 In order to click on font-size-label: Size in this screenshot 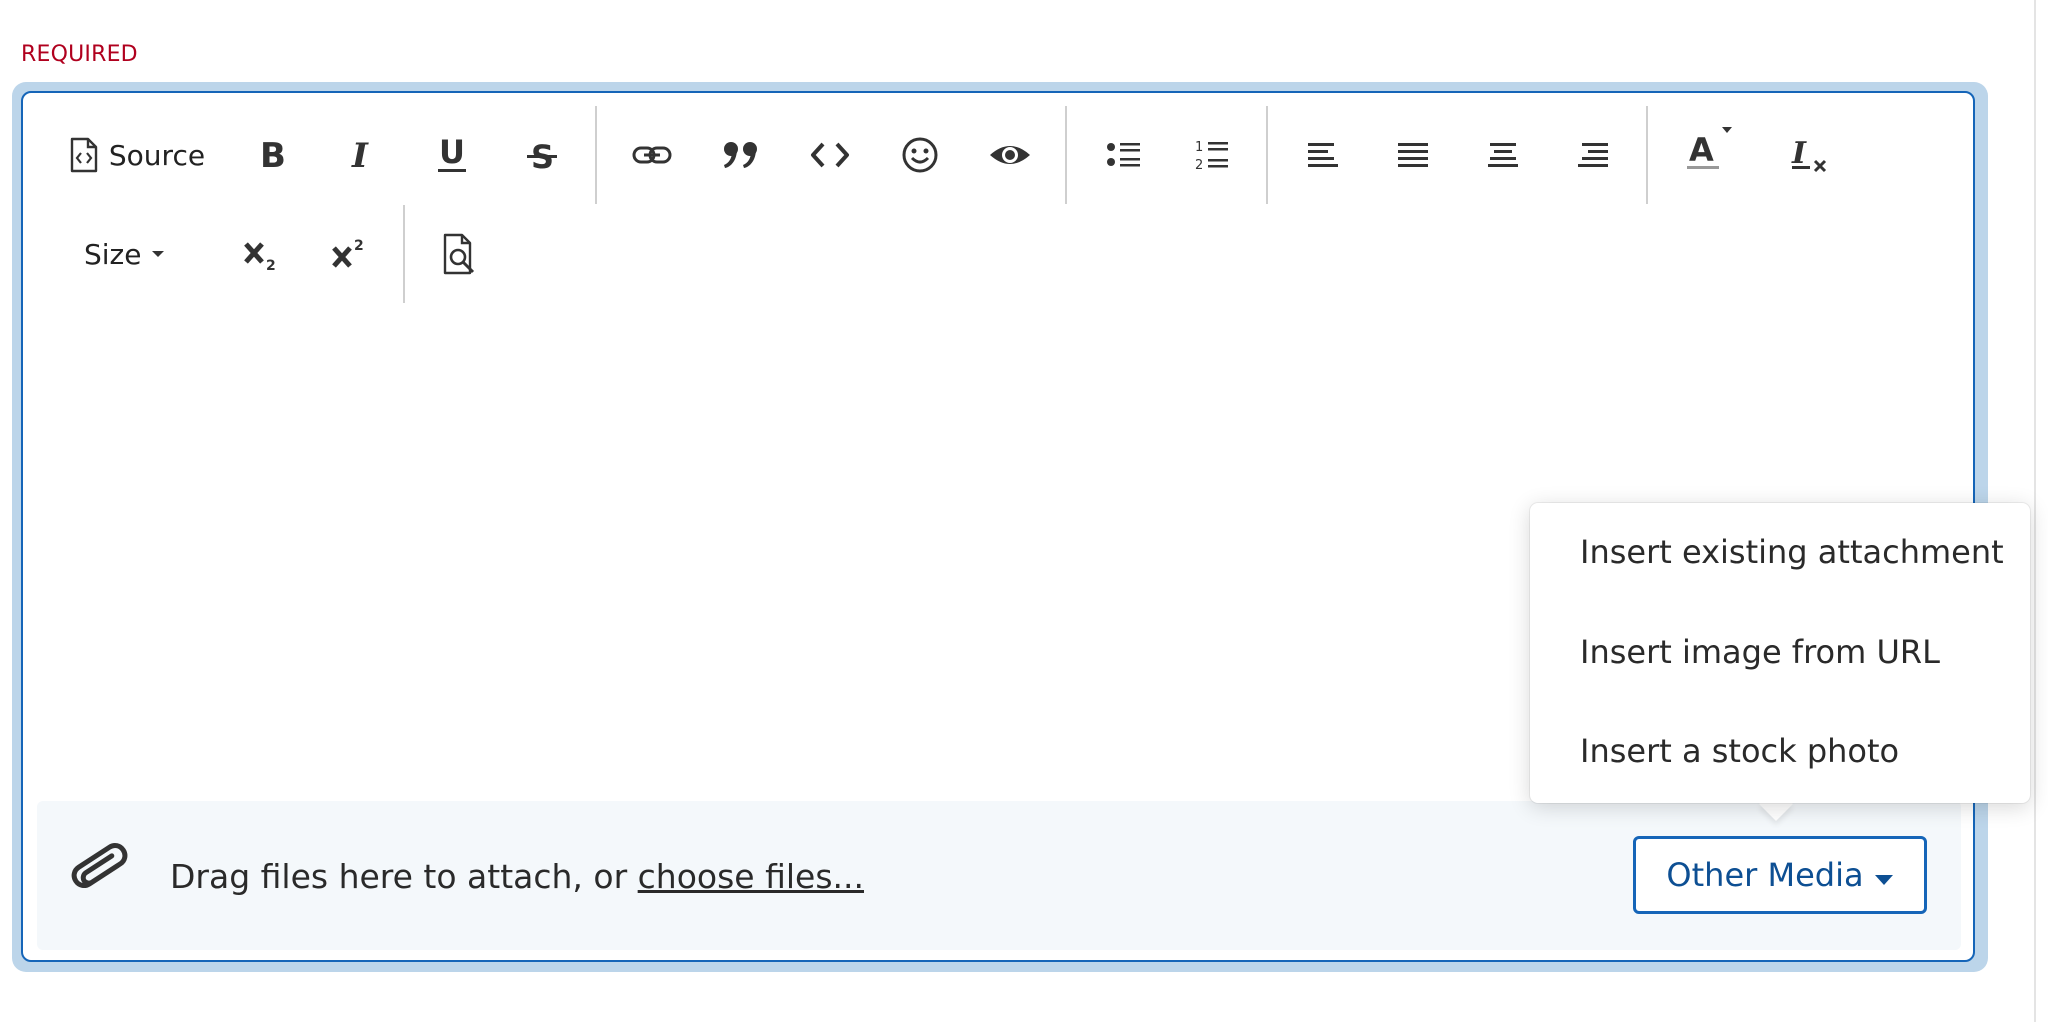, I will do `click(113, 254)`.